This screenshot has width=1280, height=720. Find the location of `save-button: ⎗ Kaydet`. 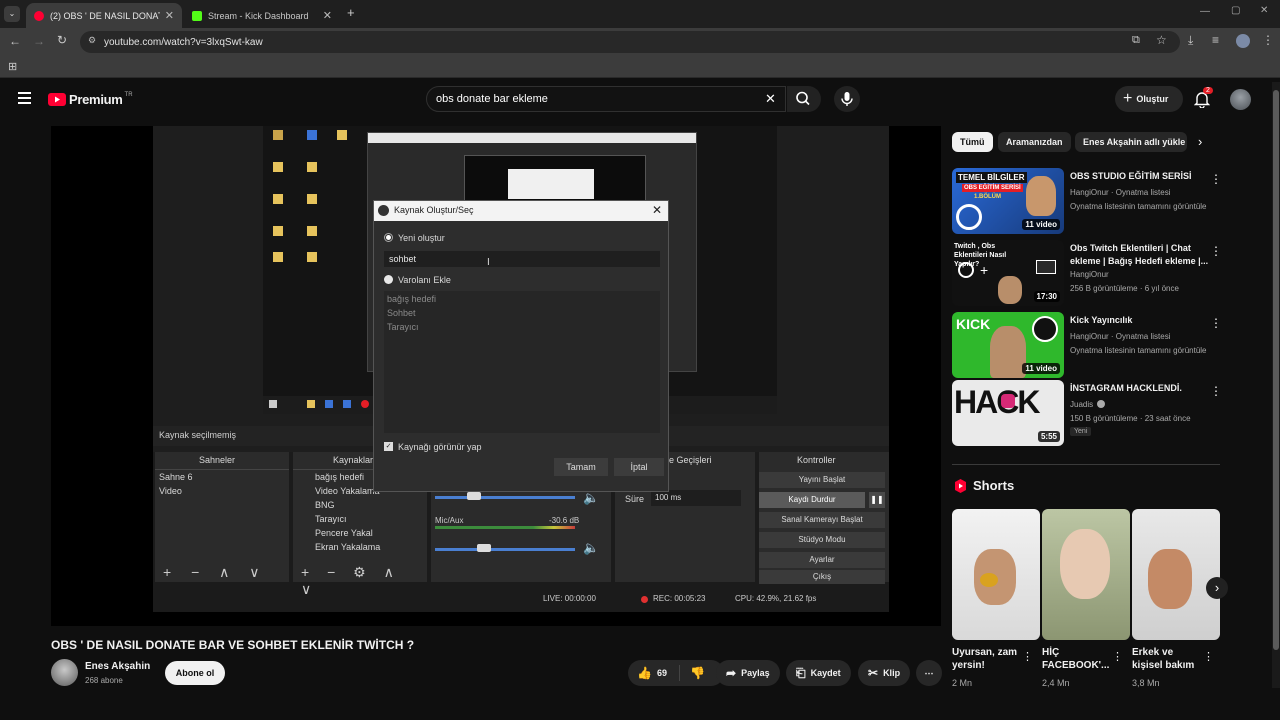

save-button: ⎗ Kaydet is located at coordinates (818, 673).